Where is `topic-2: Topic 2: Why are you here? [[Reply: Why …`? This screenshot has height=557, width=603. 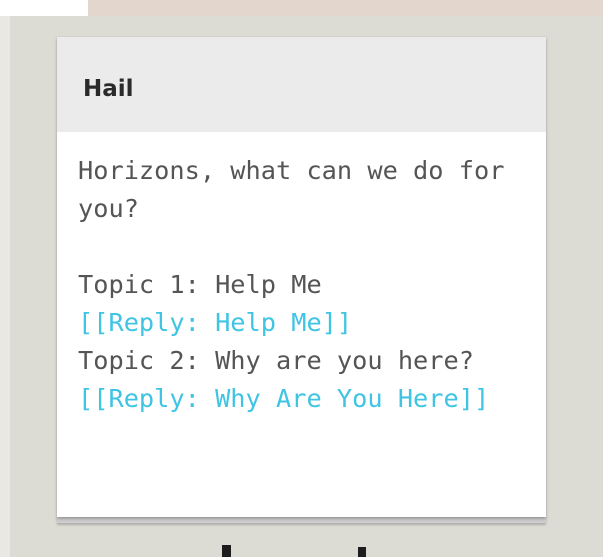
topic-2: Topic 2: Why are you here? [[Reply: Why … is located at coordinates (302, 380).